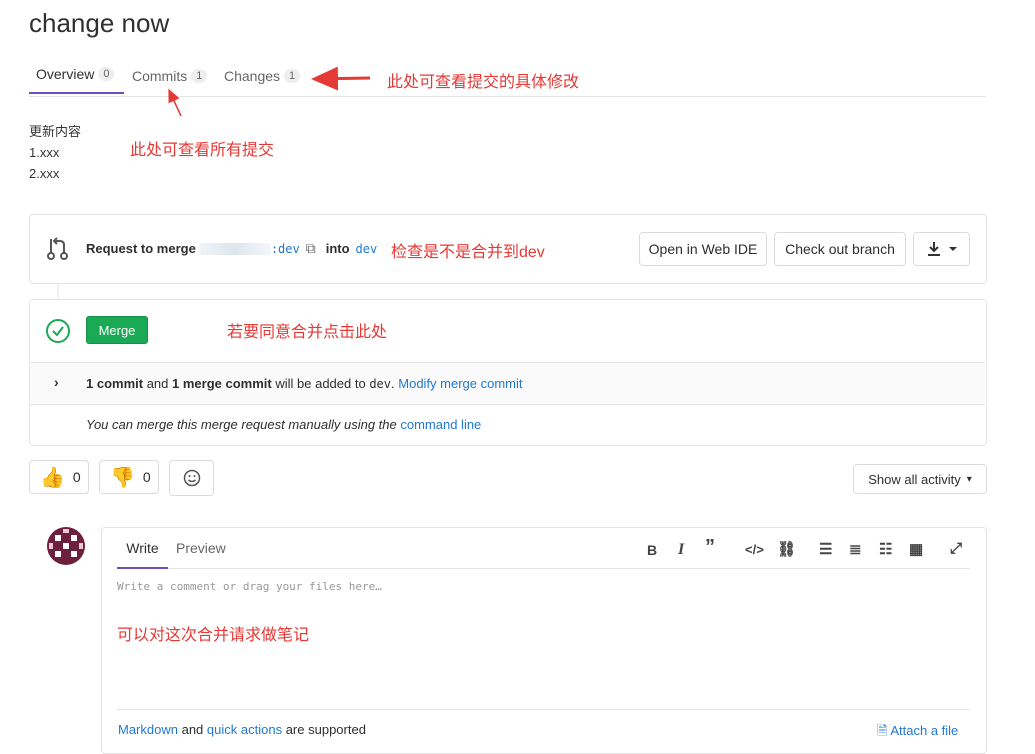  I want to click on supported-label: are supported, so click(325, 729).